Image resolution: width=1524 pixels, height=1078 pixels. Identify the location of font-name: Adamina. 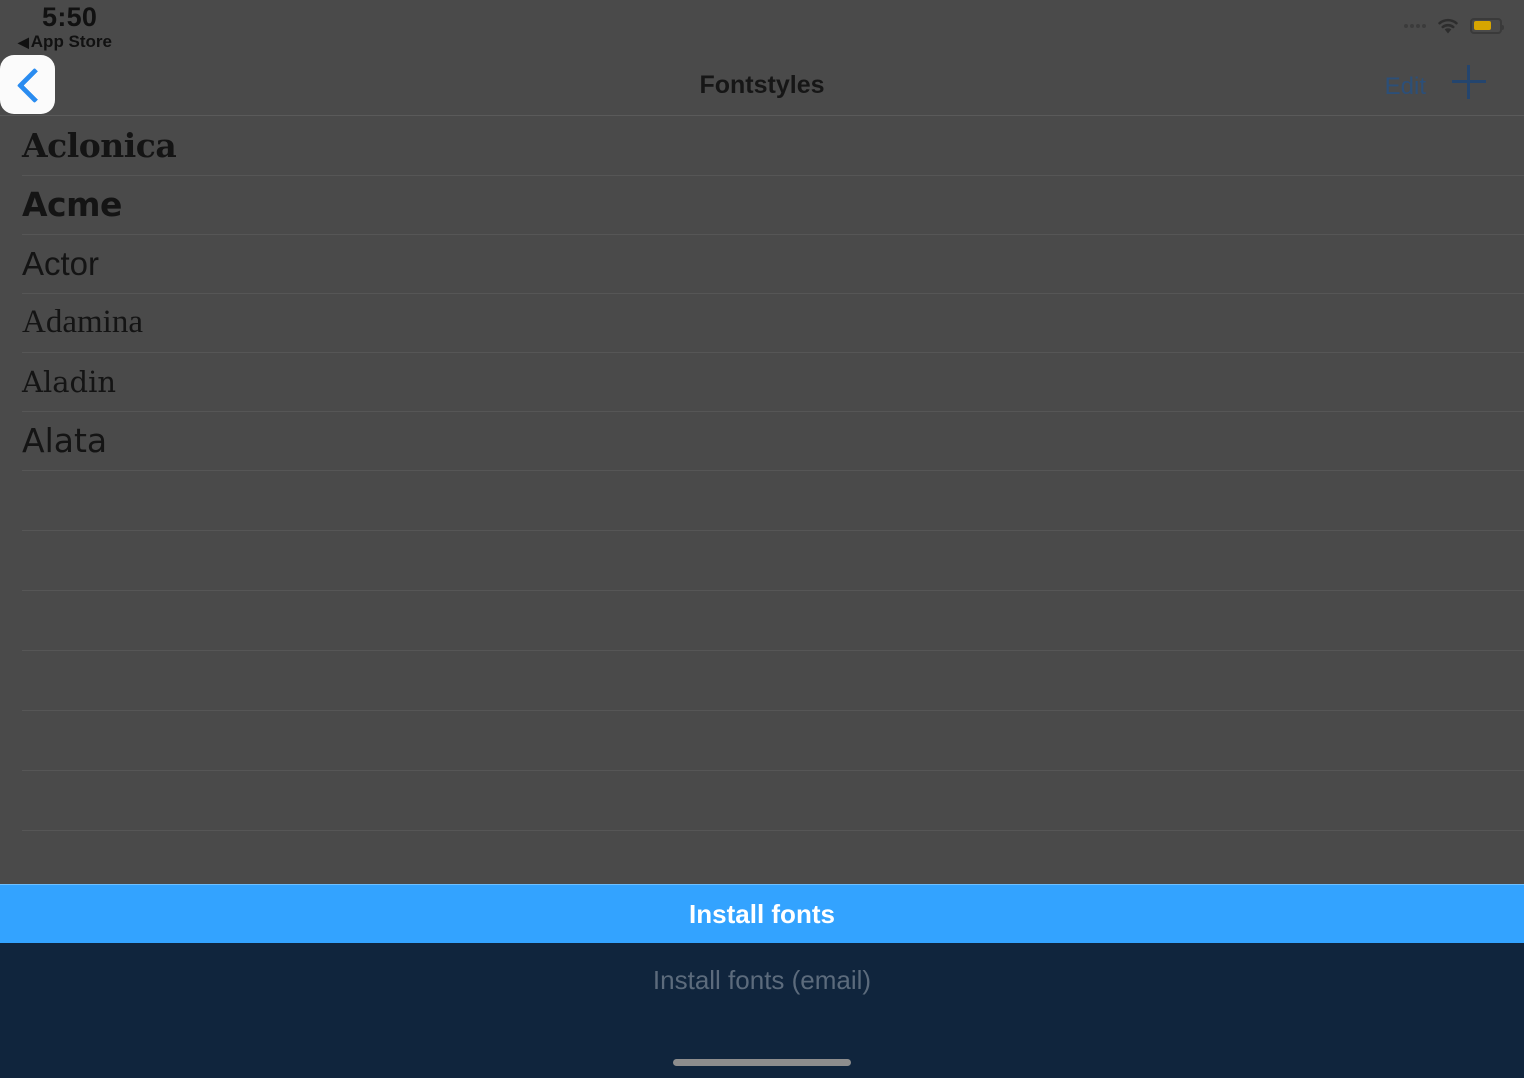
(82, 322).